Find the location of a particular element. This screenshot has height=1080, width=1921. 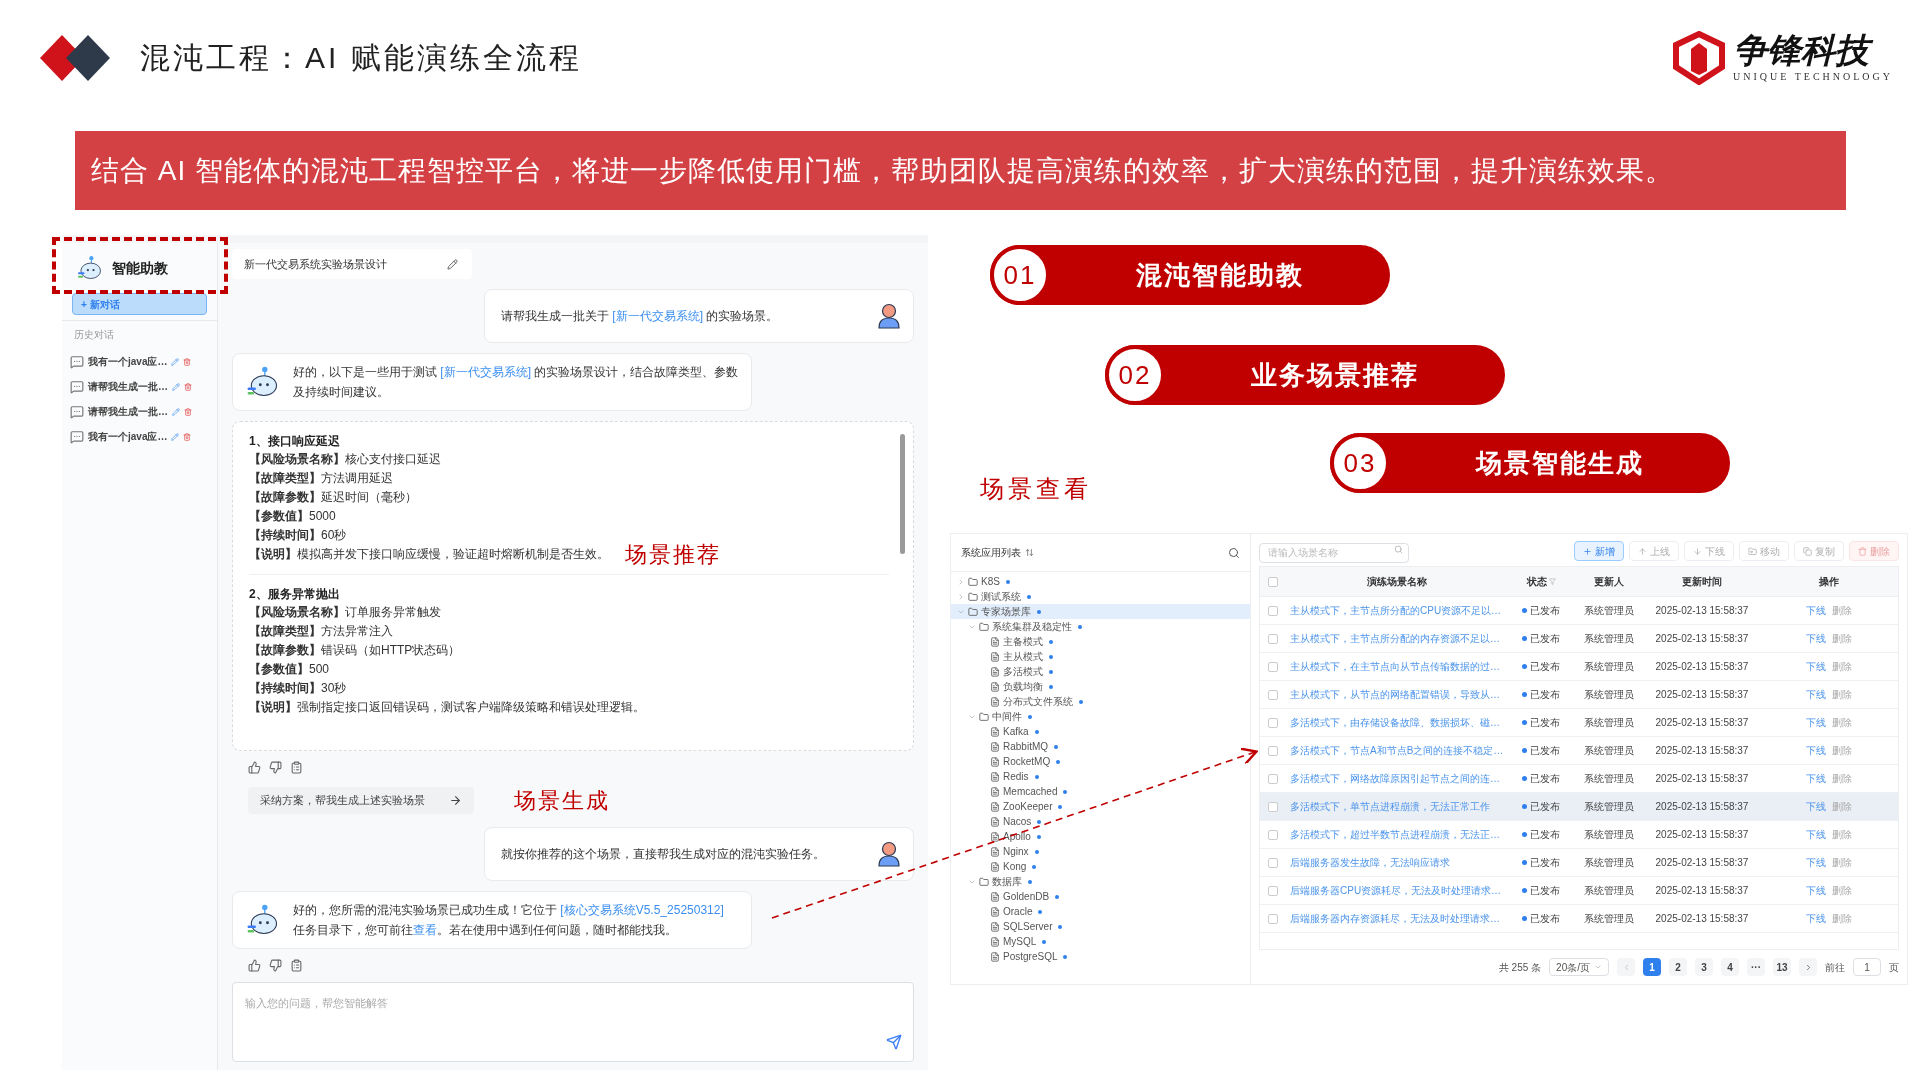

table-row: 多活模式下，单节点进程崩溃，无法正常工作 已发布 系统管理员 2025-02-13 15:58:37 下线 删除 is located at coordinates (1579, 807).